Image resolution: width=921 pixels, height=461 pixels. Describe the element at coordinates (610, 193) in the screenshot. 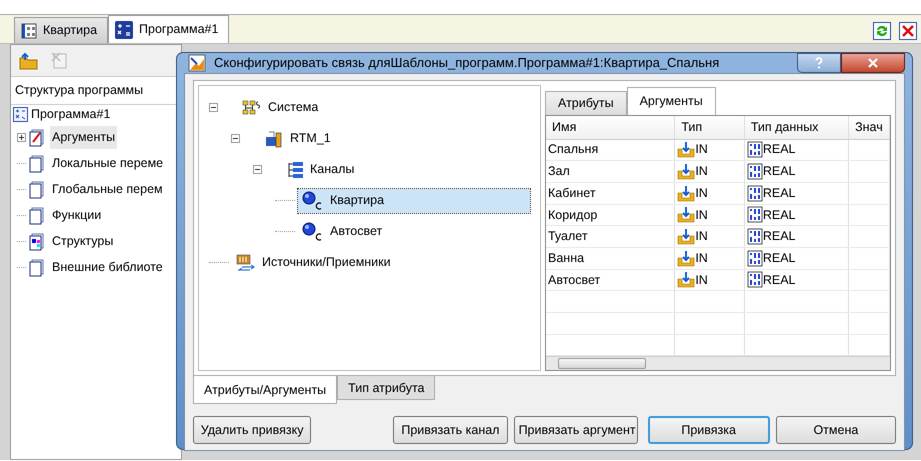

I see `table-cell: Кабинет` at that location.